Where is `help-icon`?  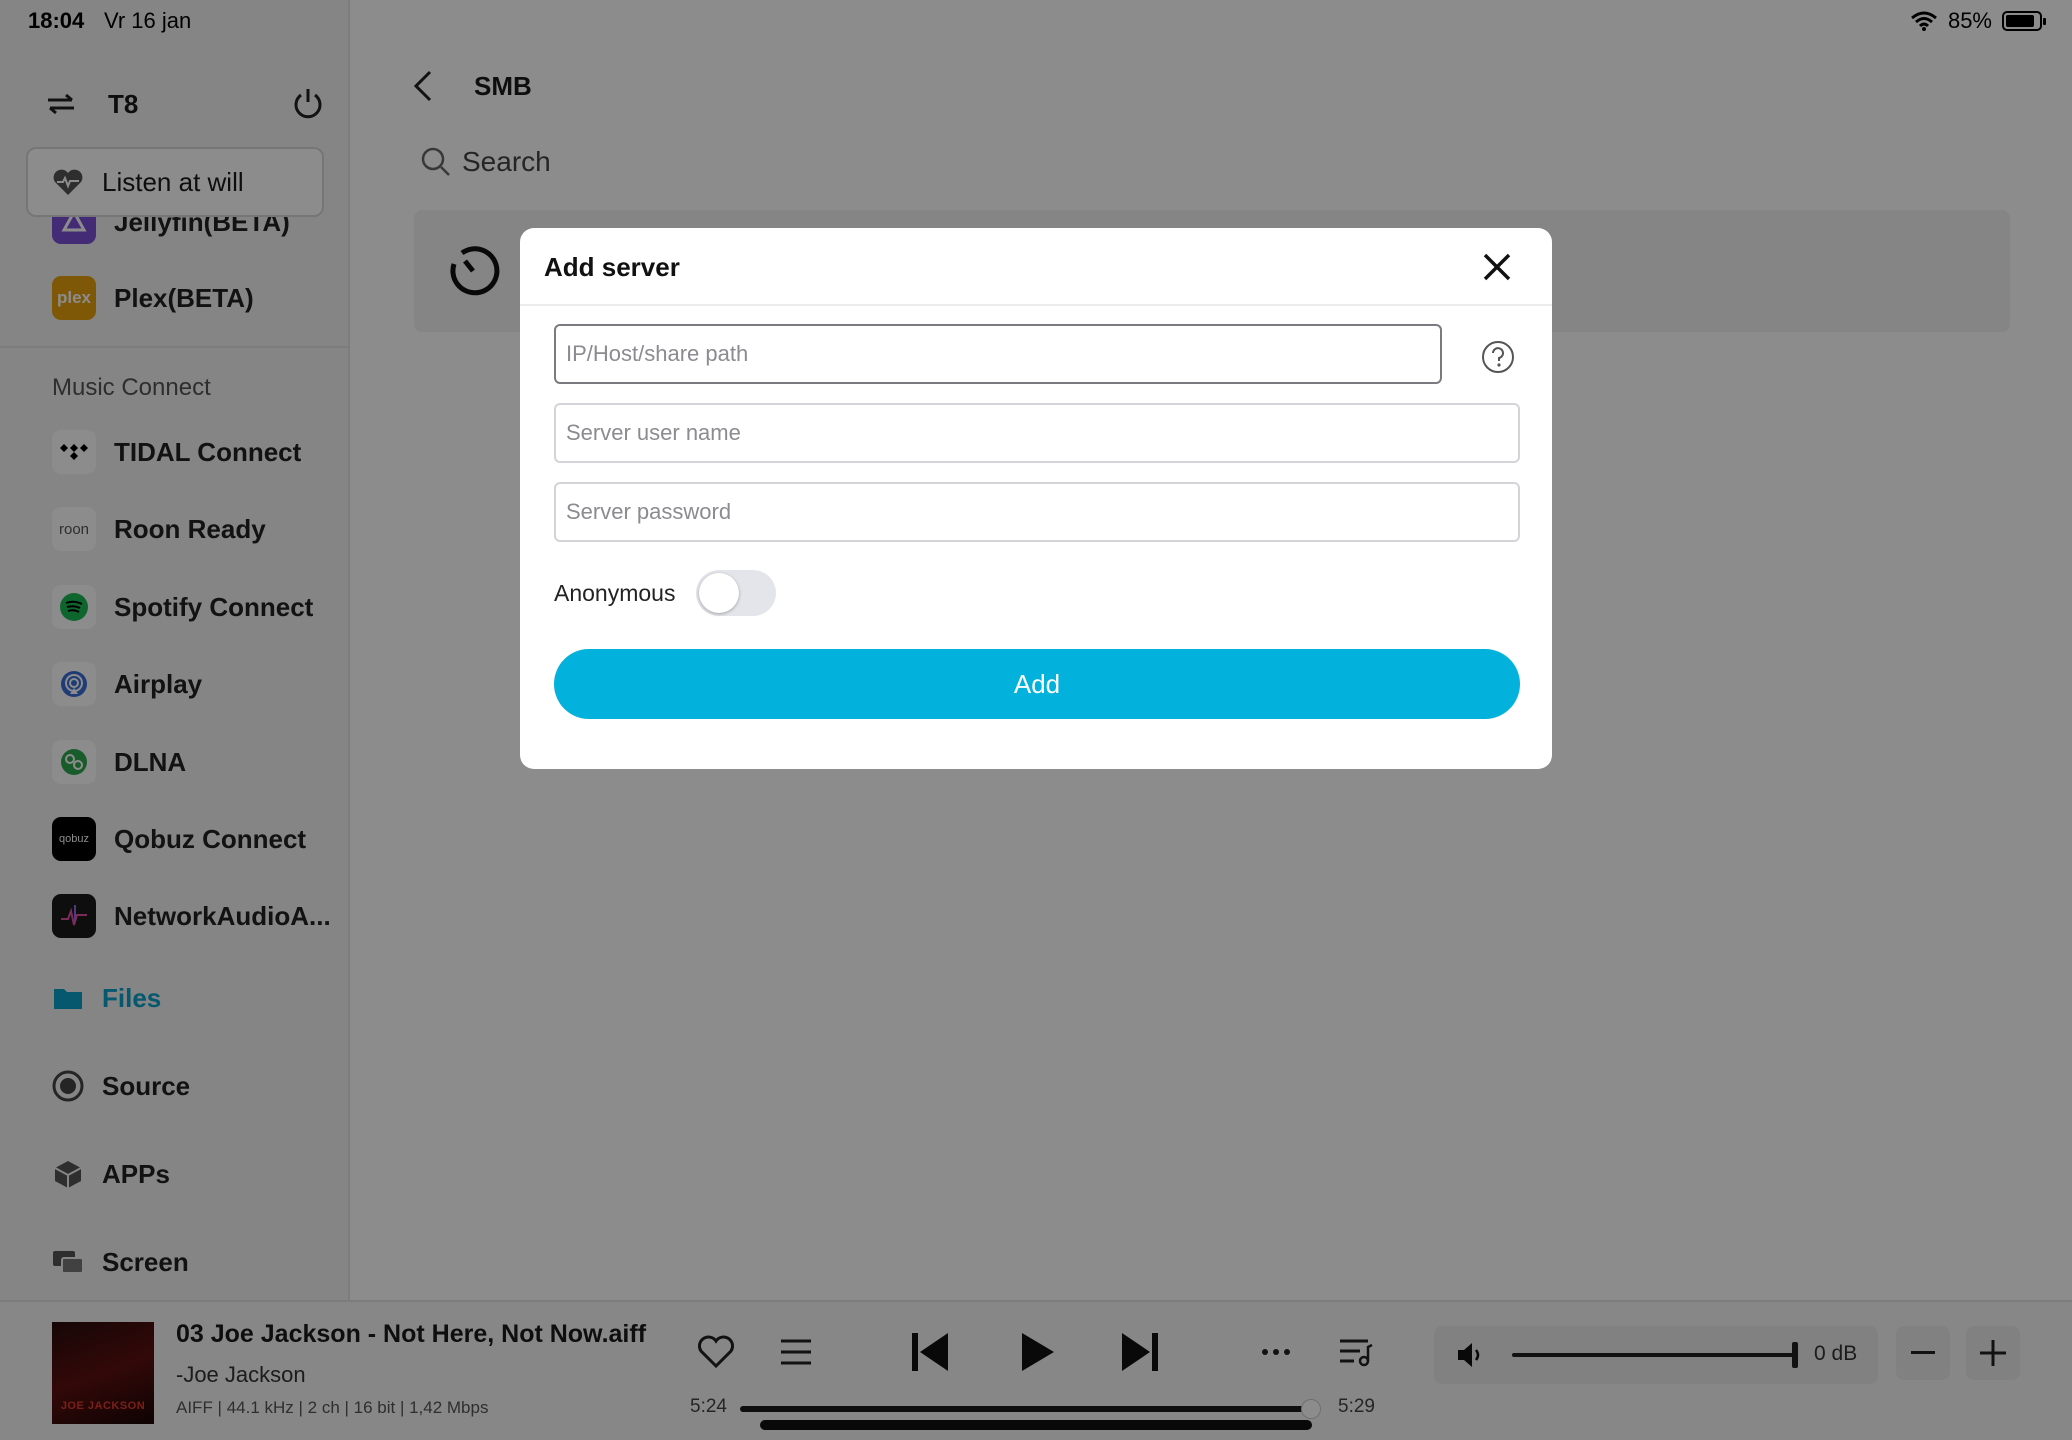 help-icon is located at coordinates (1498, 357).